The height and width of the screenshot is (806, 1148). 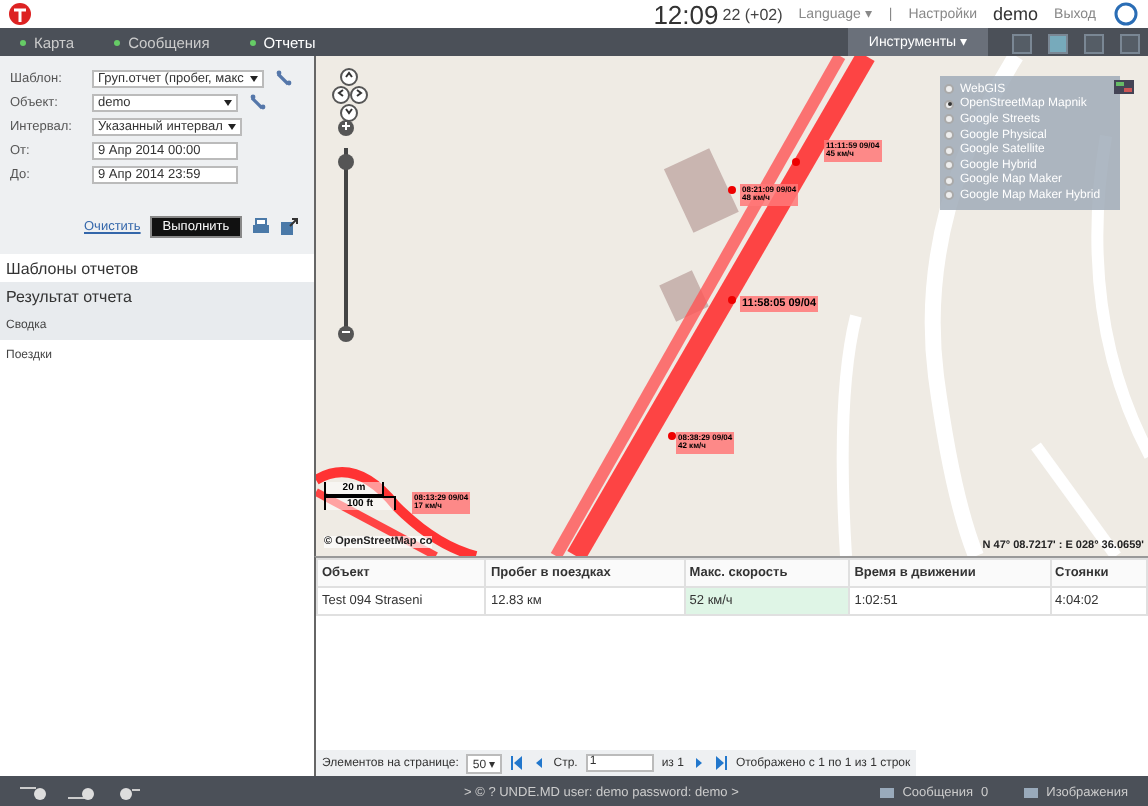 I want to click on section-header: Шаблоны отчетов, so click(x=157, y=268).